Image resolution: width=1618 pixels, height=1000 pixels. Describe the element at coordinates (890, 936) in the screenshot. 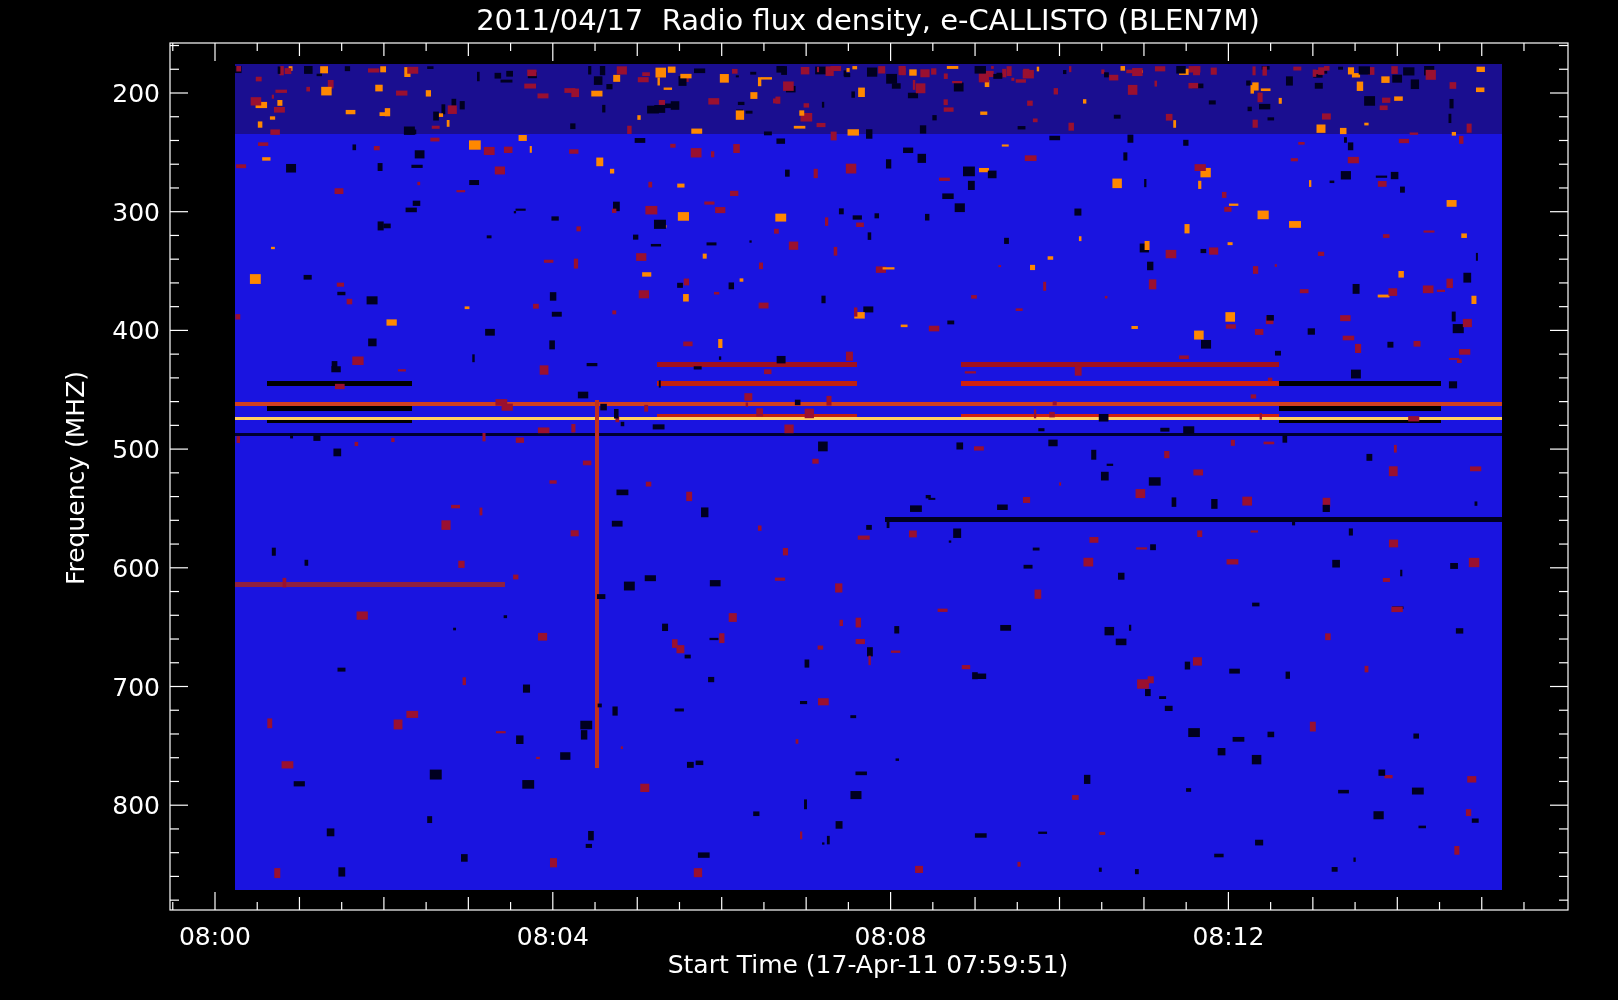

I see `x-tick-label: 08:08` at that location.